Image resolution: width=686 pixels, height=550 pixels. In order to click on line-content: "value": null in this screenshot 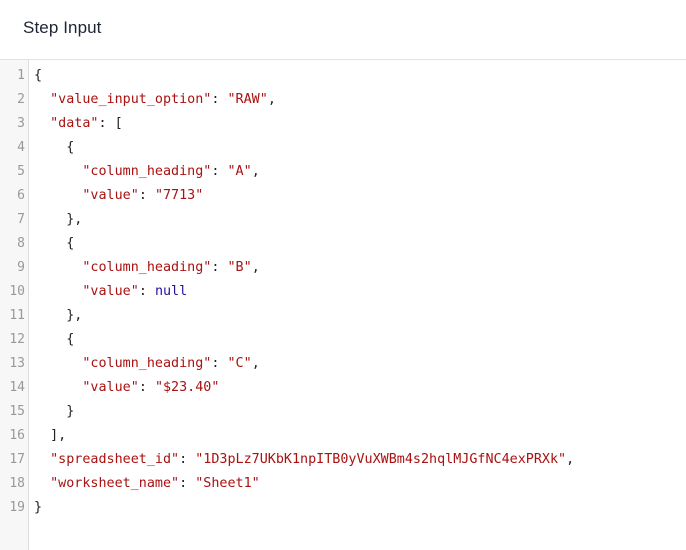, I will do `click(110, 292)`.